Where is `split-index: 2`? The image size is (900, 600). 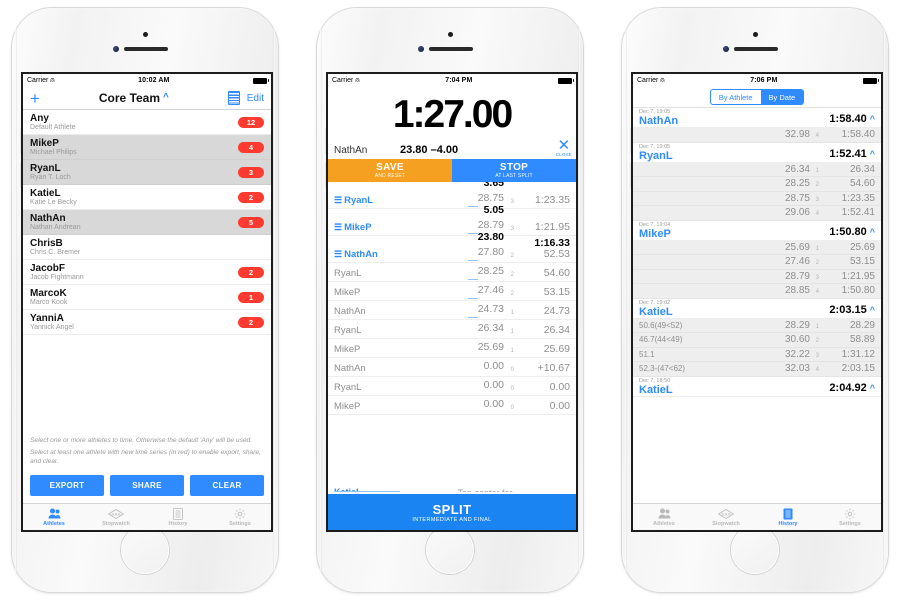
split-index: 2 is located at coordinates (512, 275).